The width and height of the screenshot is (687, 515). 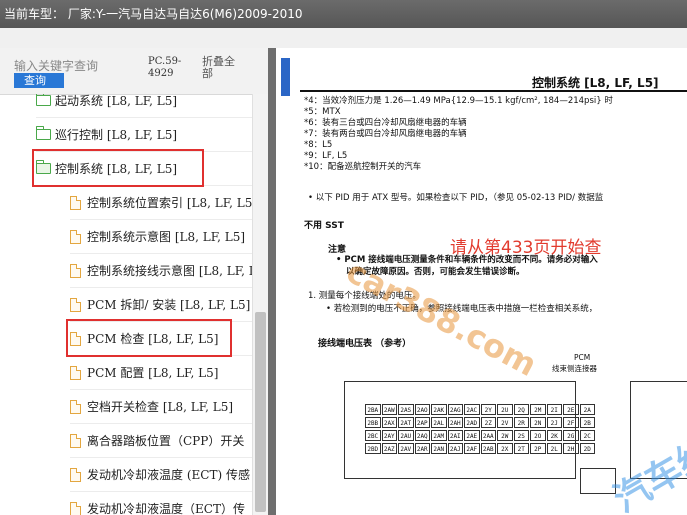 I want to click on tree-scrollbar, so click(x=260, y=304).